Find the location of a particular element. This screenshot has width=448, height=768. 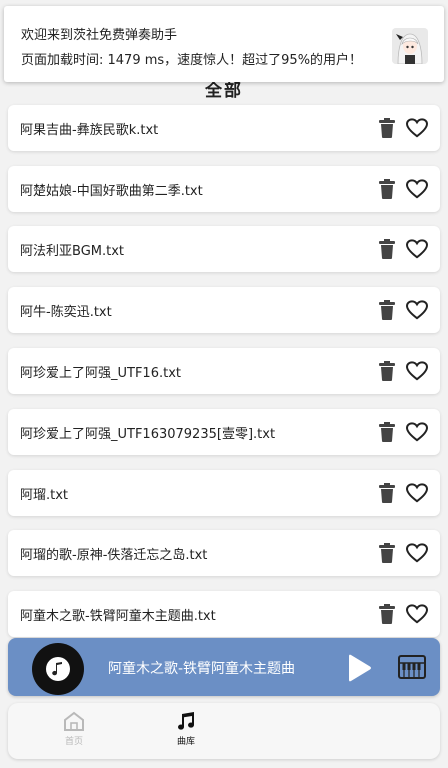

song-item: 阿珍爱上了阿强_UTF16.txt is located at coordinates (224, 371).